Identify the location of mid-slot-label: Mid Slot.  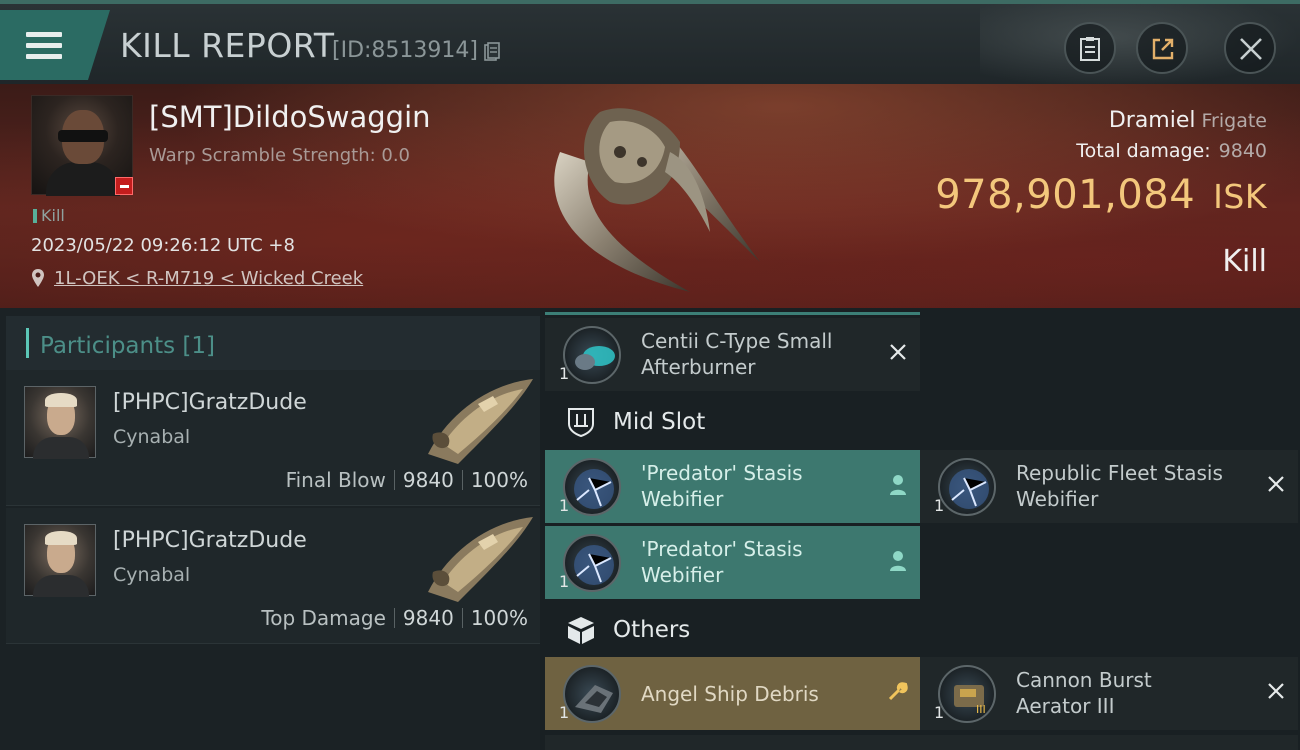
(659, 422).